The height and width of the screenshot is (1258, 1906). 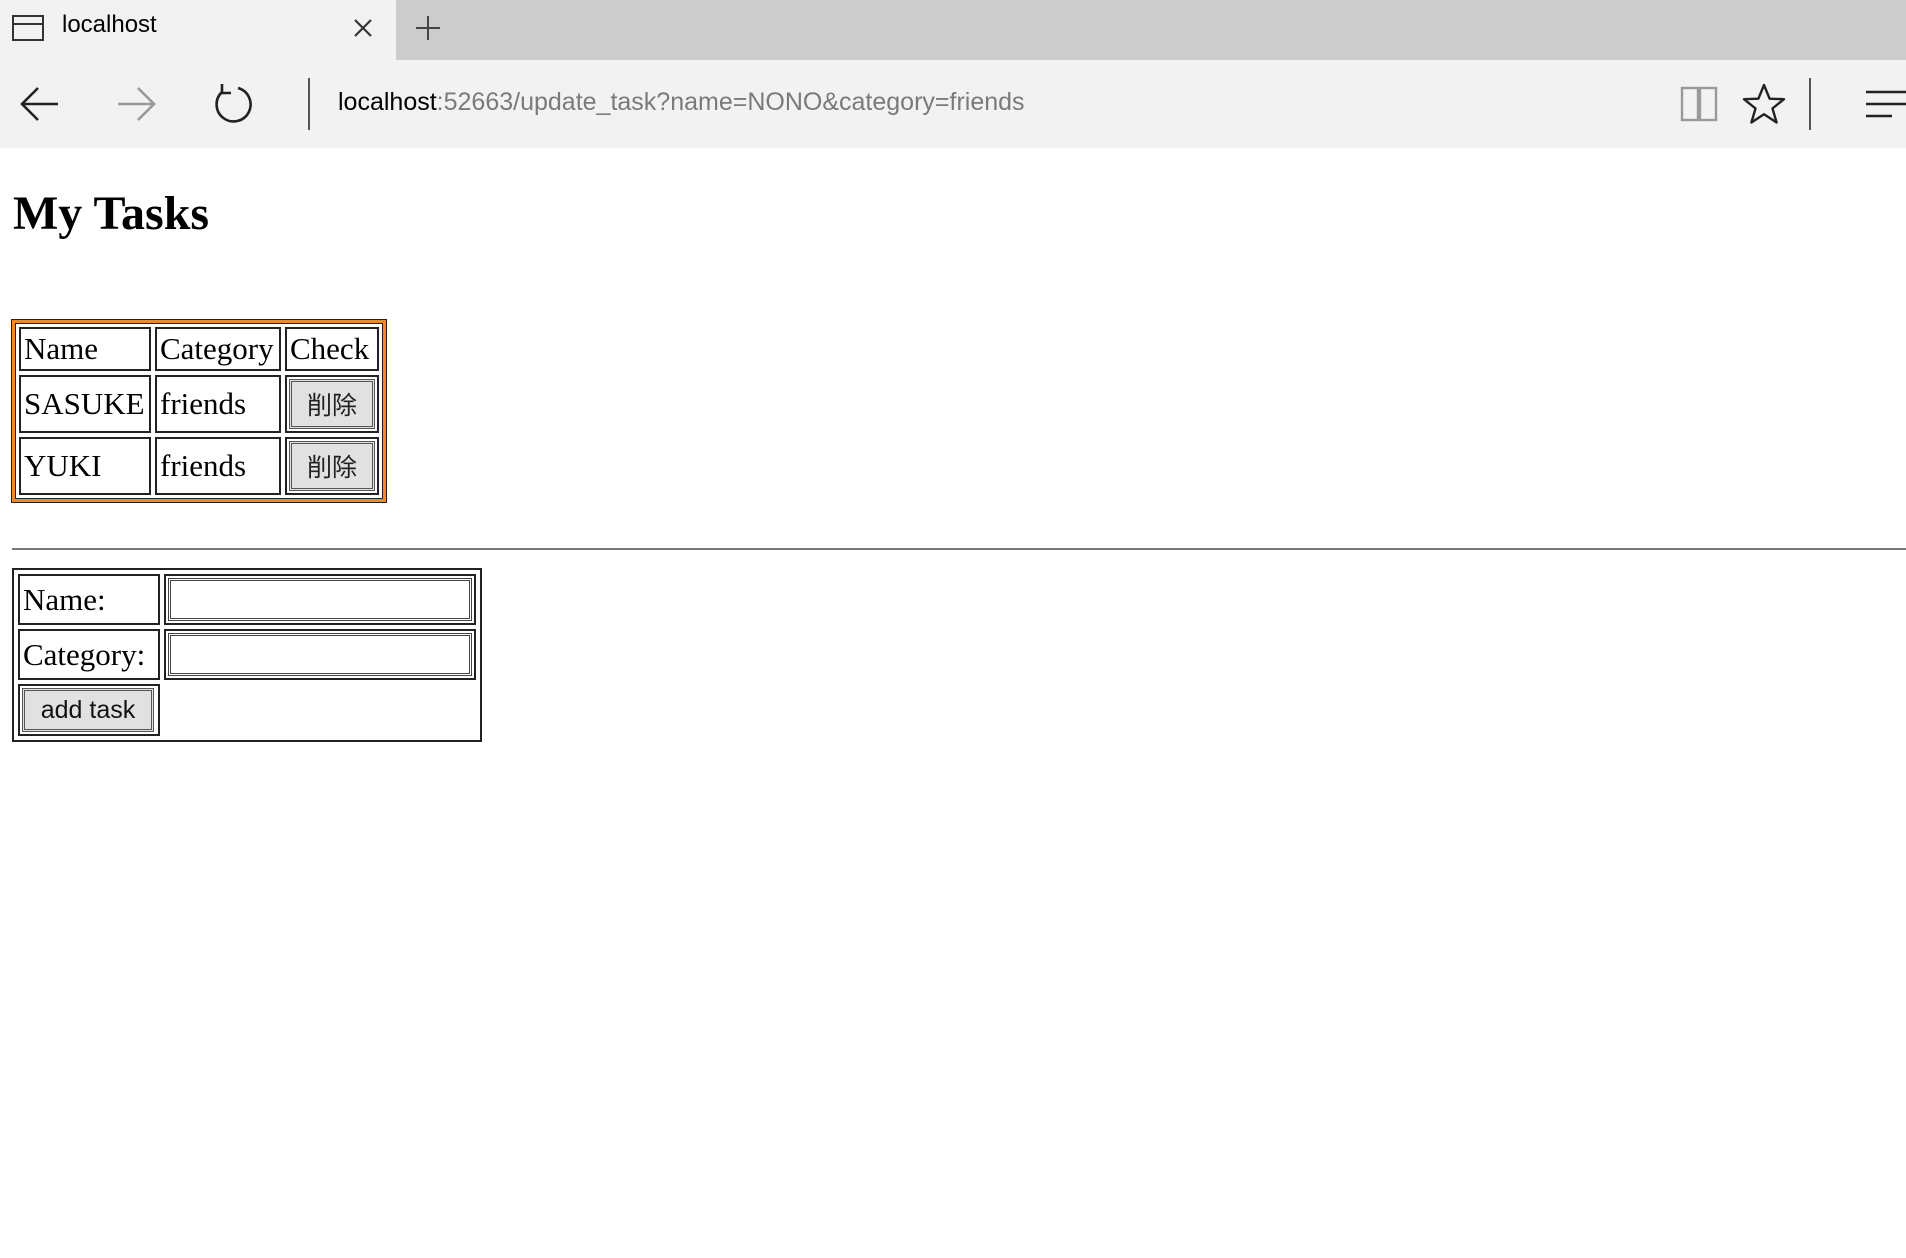 I want to click on horizontal-rule, so click(x=959, y=549).